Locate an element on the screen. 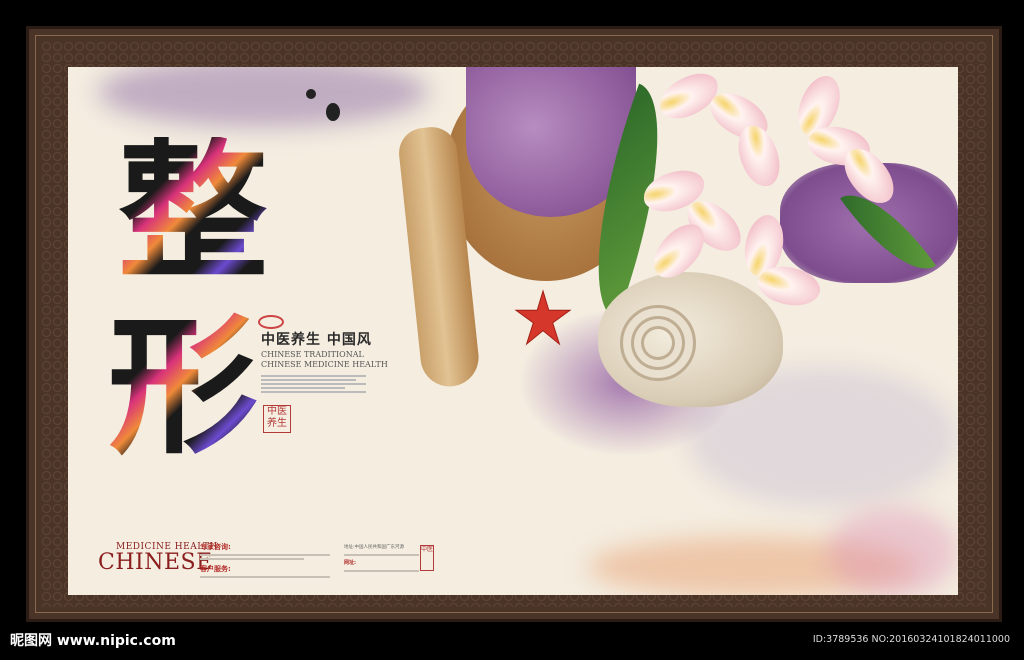 The image size is (1024, 660). subtitle-english-line: CHINESE MEDICINE HEALTH is located at coordinates (324, 364).